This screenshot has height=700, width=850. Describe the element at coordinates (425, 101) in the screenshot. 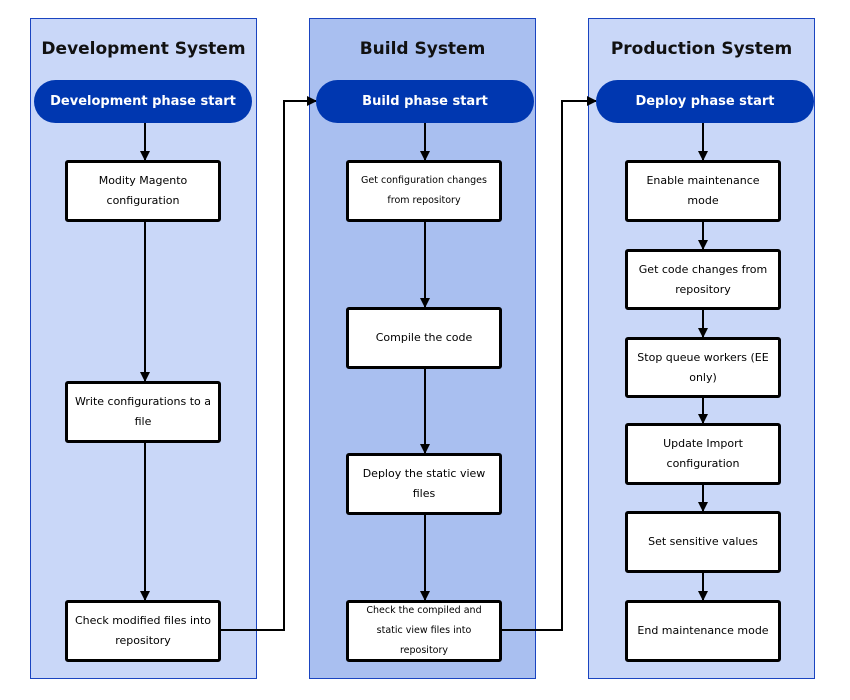

I see `build-phase-start: Build phase start` at that location.